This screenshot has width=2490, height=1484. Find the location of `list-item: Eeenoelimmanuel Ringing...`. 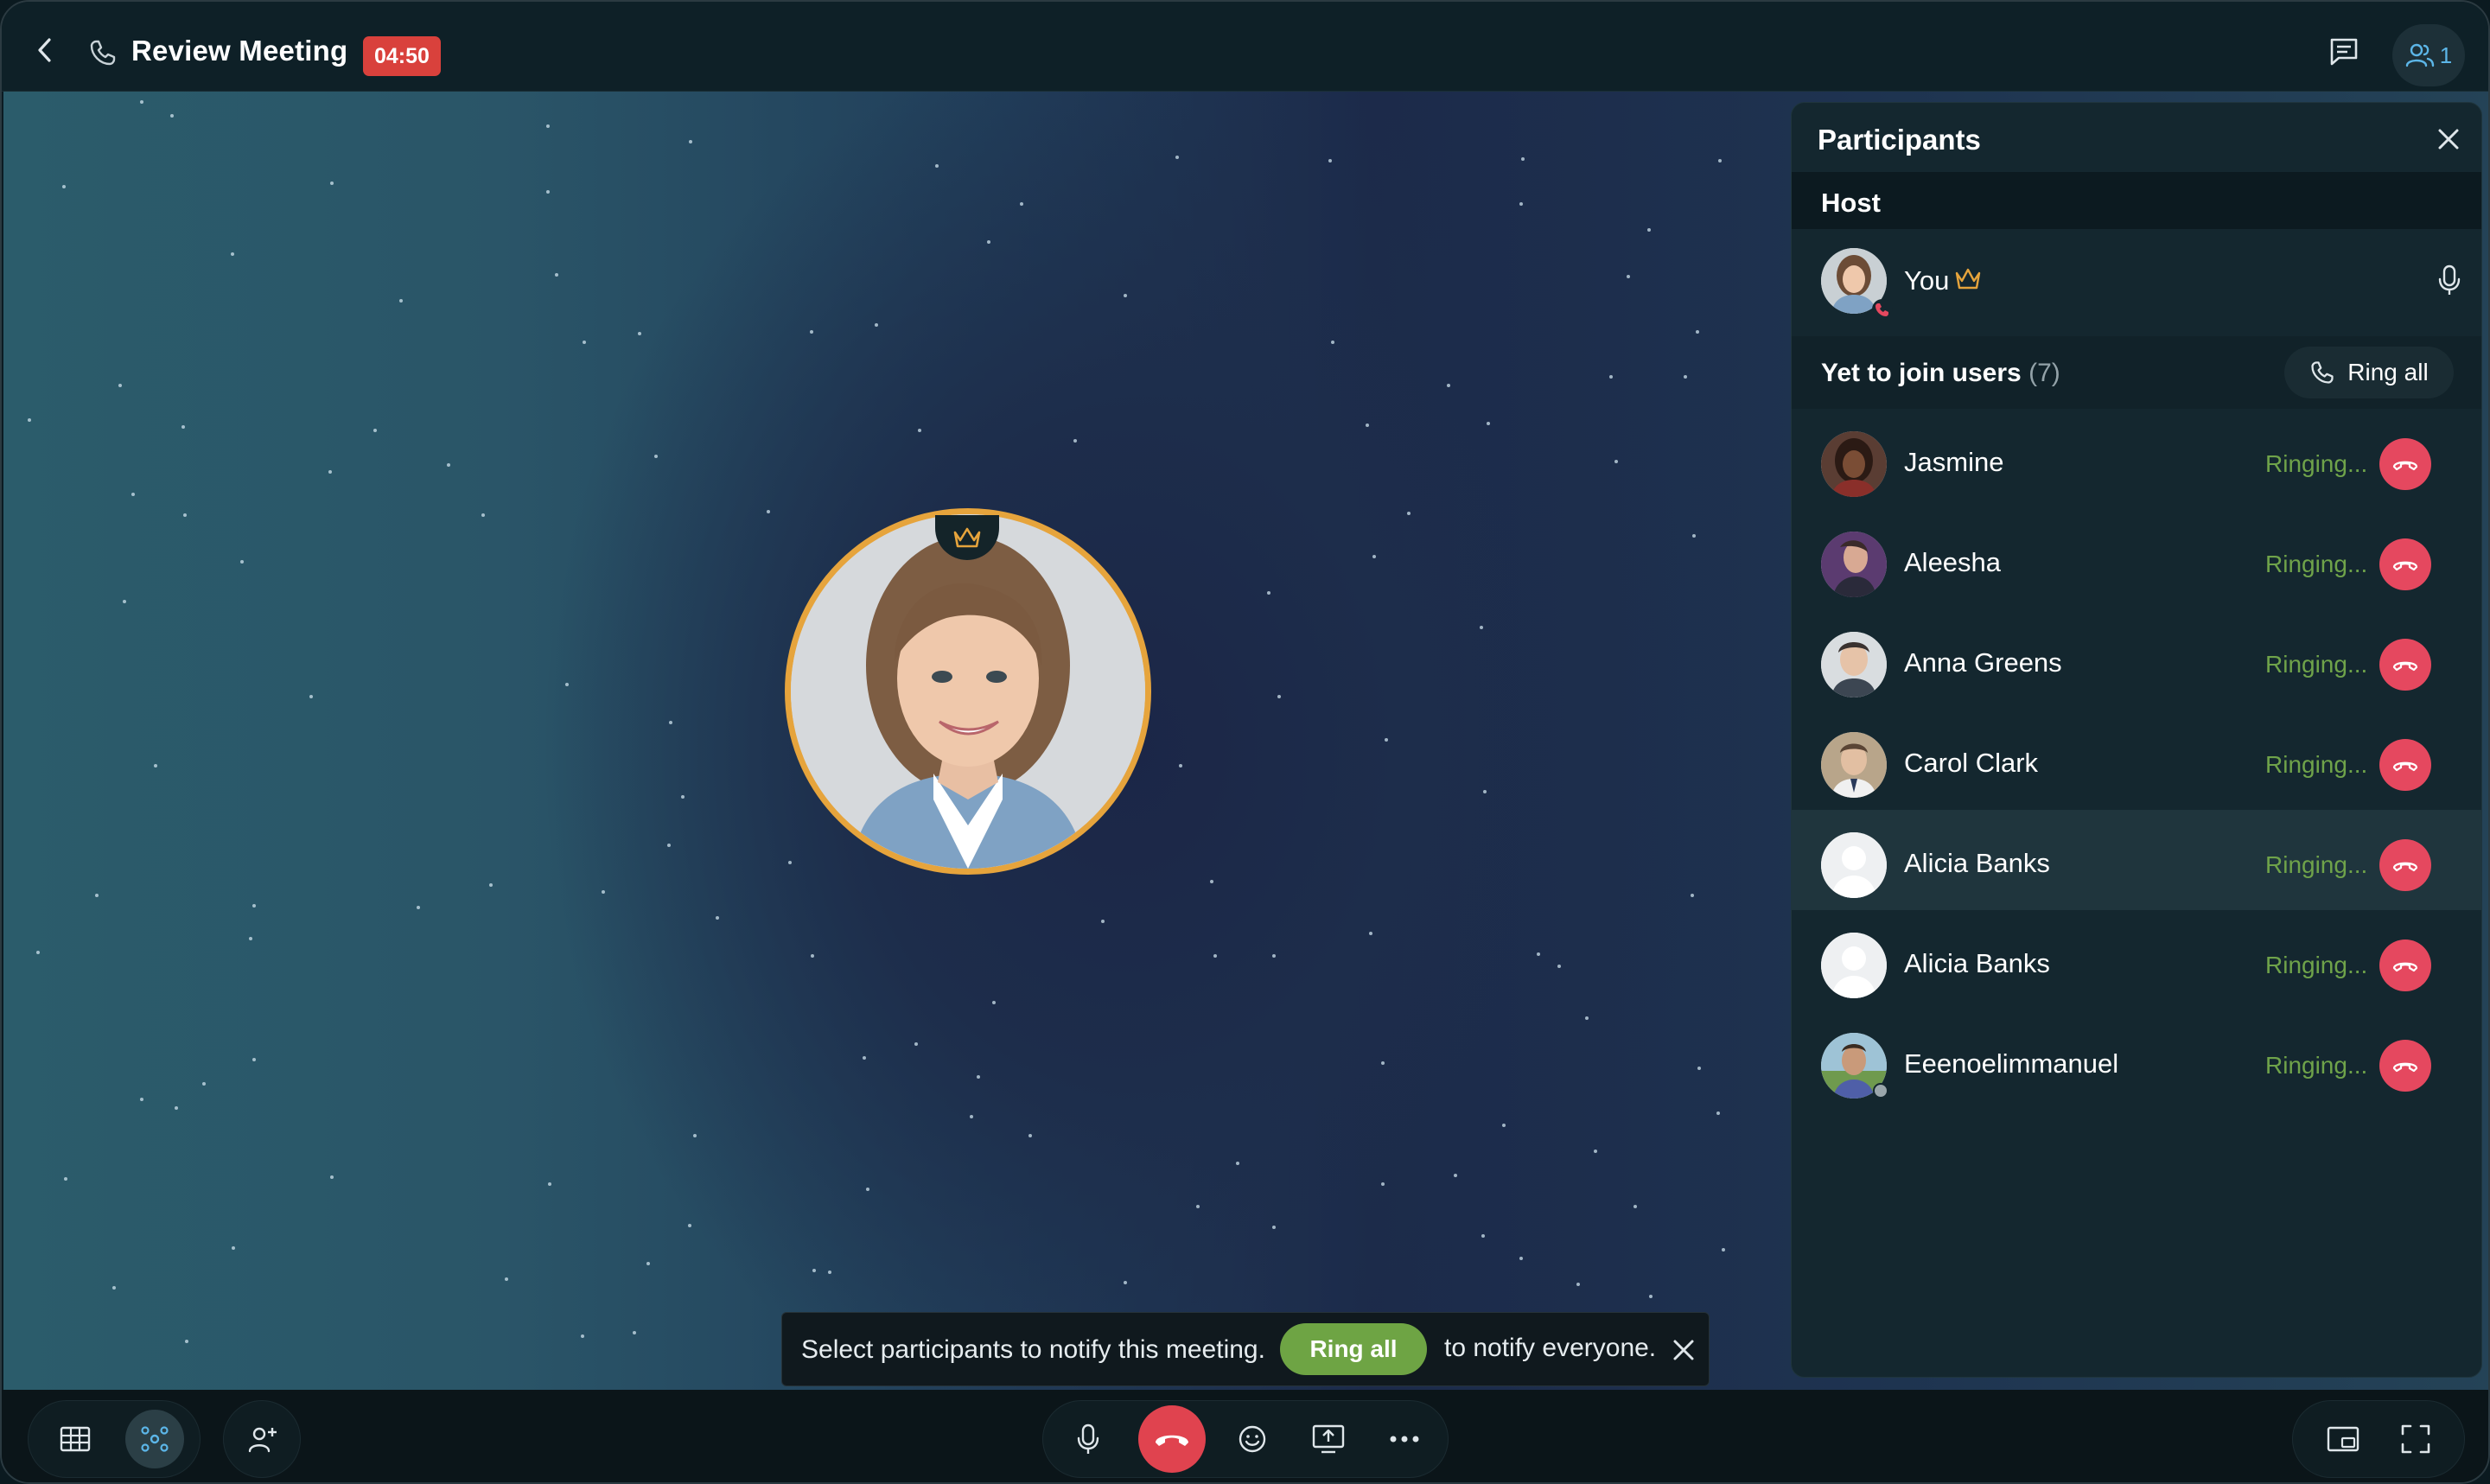

list-item: Eeenoelimmanuel Ringing... is located at coordinates (2136, 1060).